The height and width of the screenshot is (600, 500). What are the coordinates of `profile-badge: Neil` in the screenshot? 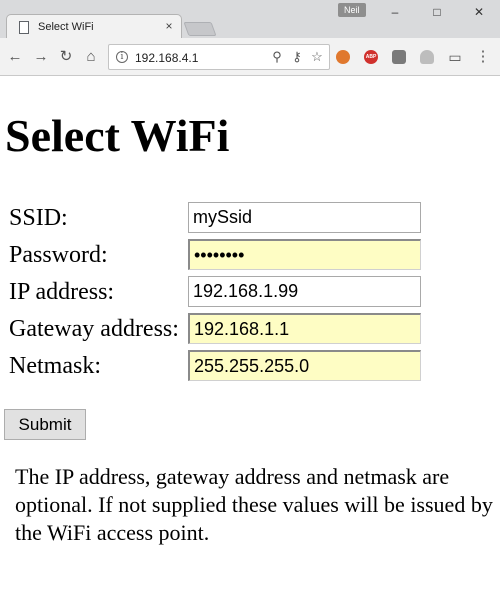 It's located at (352, 10).